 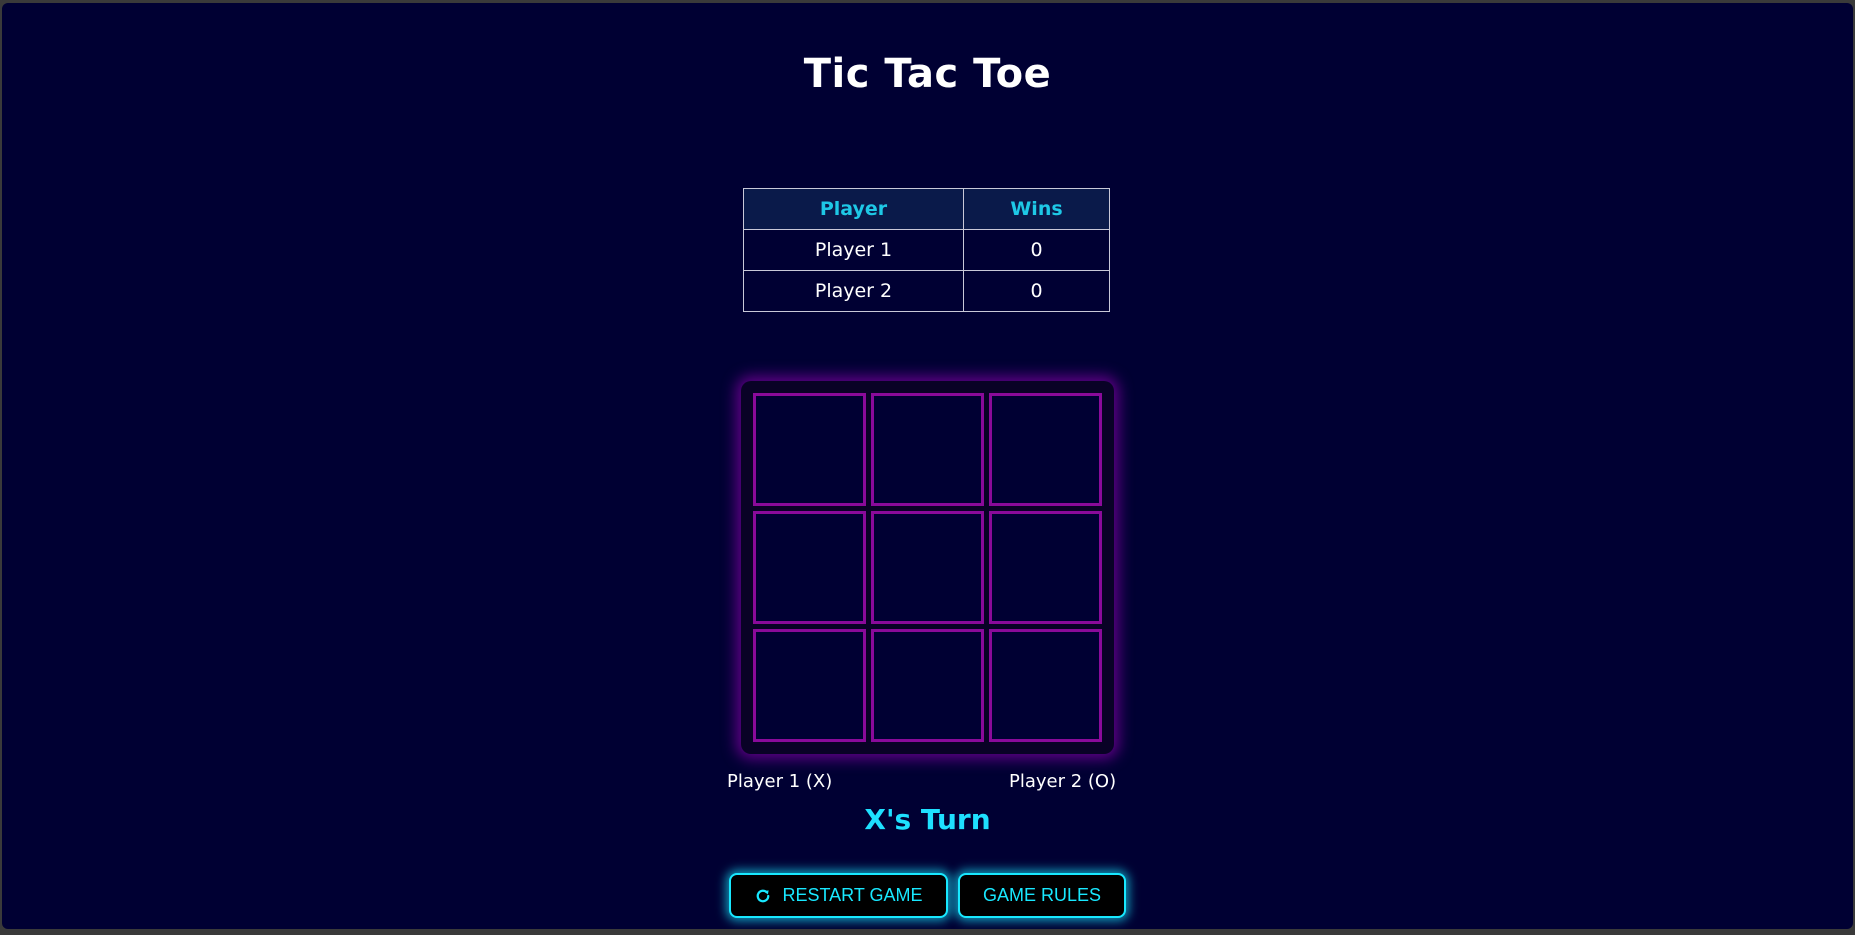 What do you see at coordinates (780, 781) in the screenshot?
I see `player-1-label: Player 1 (X)` at bounding box center [780, 781].